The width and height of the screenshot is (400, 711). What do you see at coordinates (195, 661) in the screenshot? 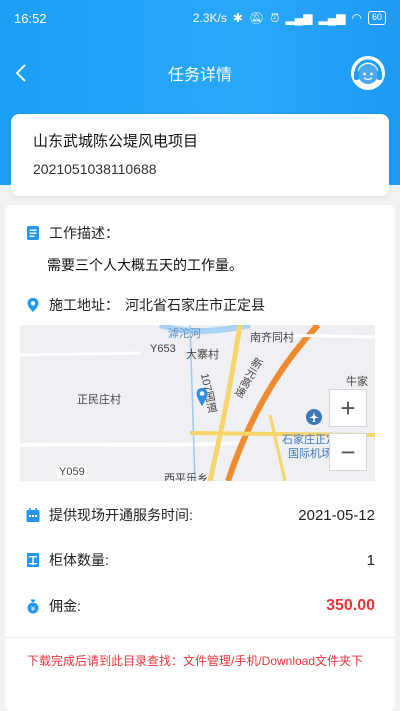
I see `download-notice: 下载完成后请到此目录查找：文件管理/手机/Download文件夹下` at bounding box center [195, 661].